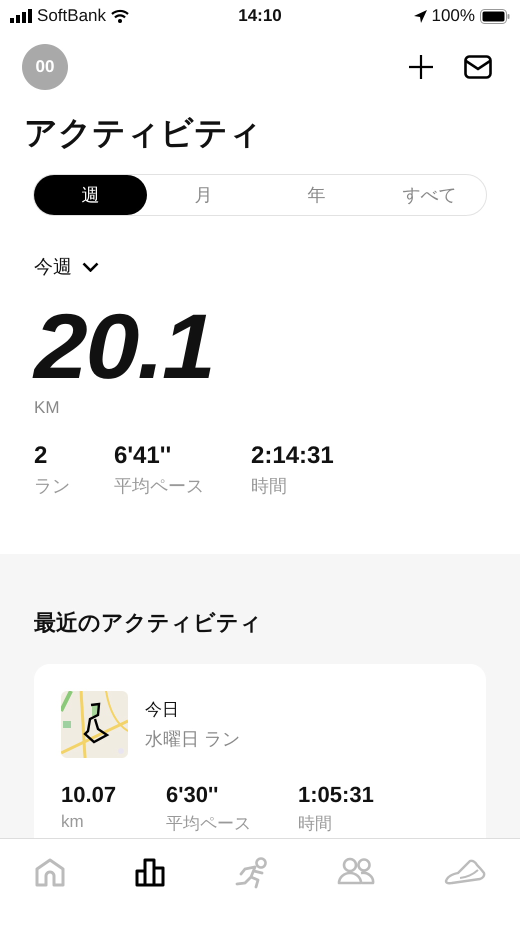  I want to click on battery-percent: 100%, so click(453, 16).